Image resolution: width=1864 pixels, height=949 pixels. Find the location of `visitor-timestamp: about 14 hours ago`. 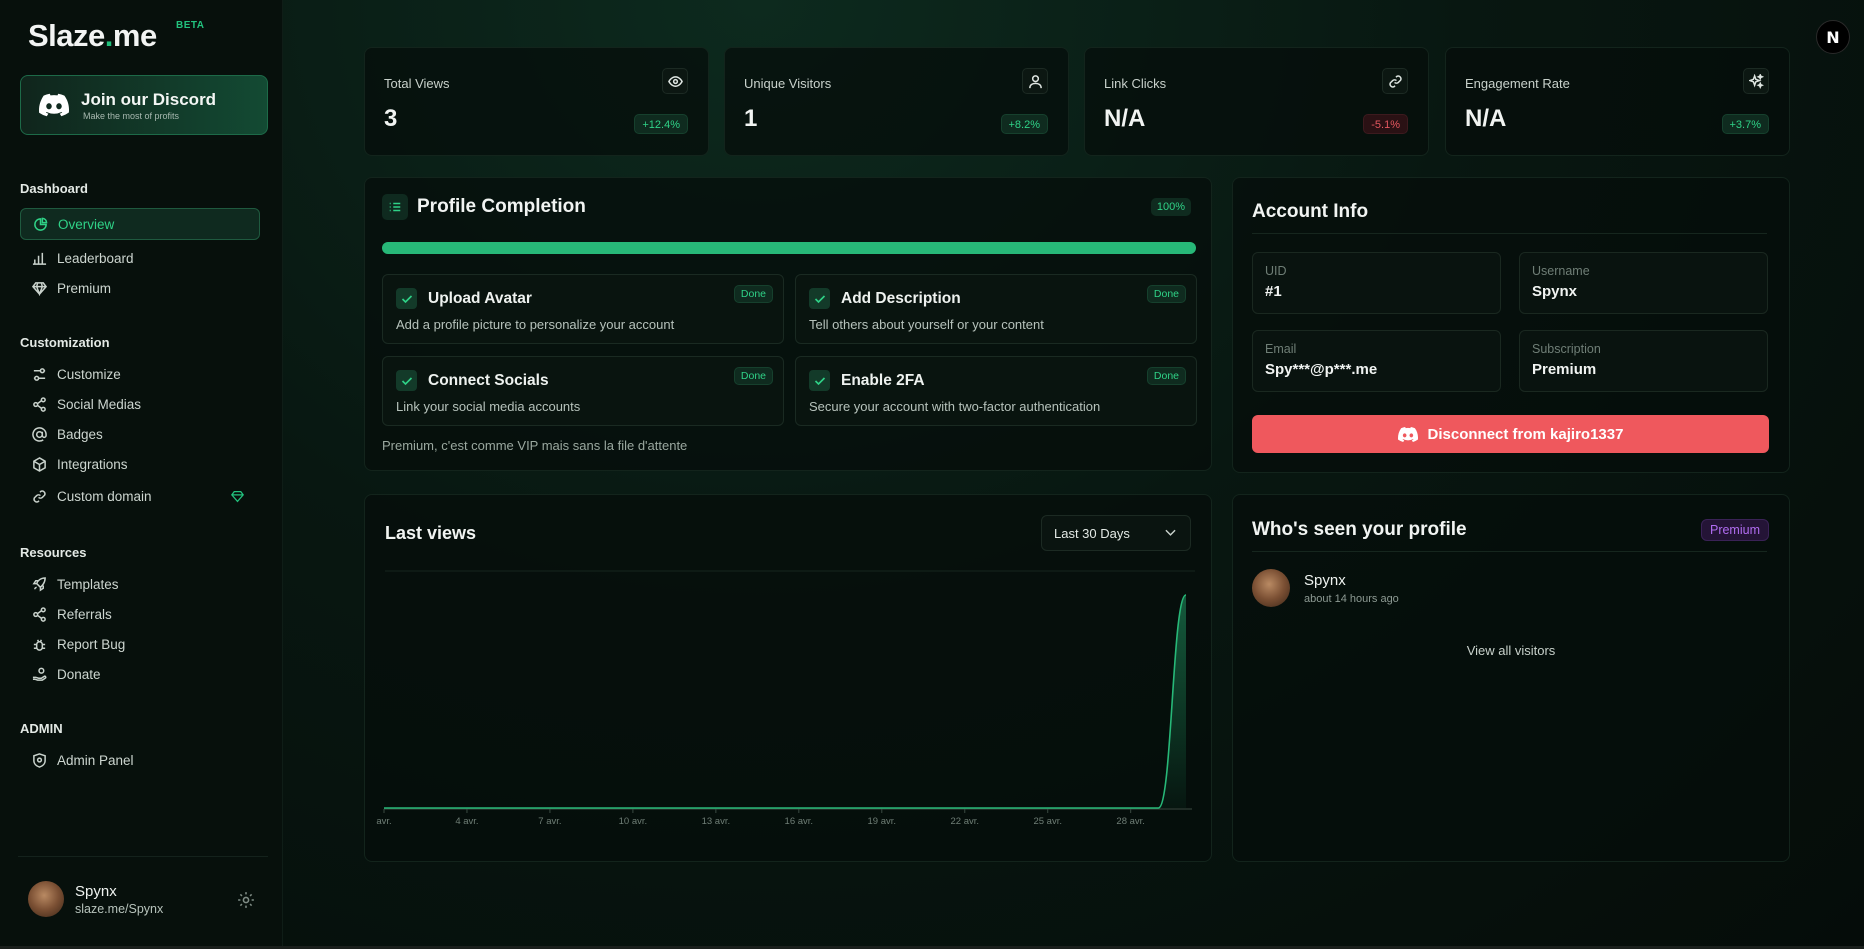

visitor-timestamp: about 14 hours ago is located at coordinates (1351, 599).